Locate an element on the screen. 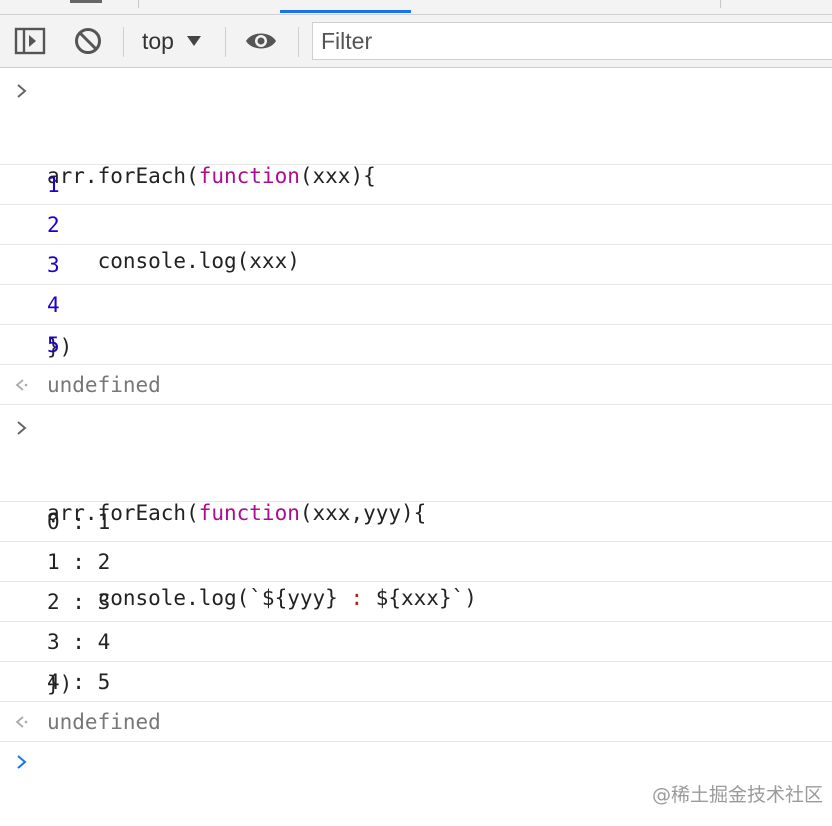 The height and width of the screenshot is (826, 832). clear-console-button is located at coordinates (88, 41).